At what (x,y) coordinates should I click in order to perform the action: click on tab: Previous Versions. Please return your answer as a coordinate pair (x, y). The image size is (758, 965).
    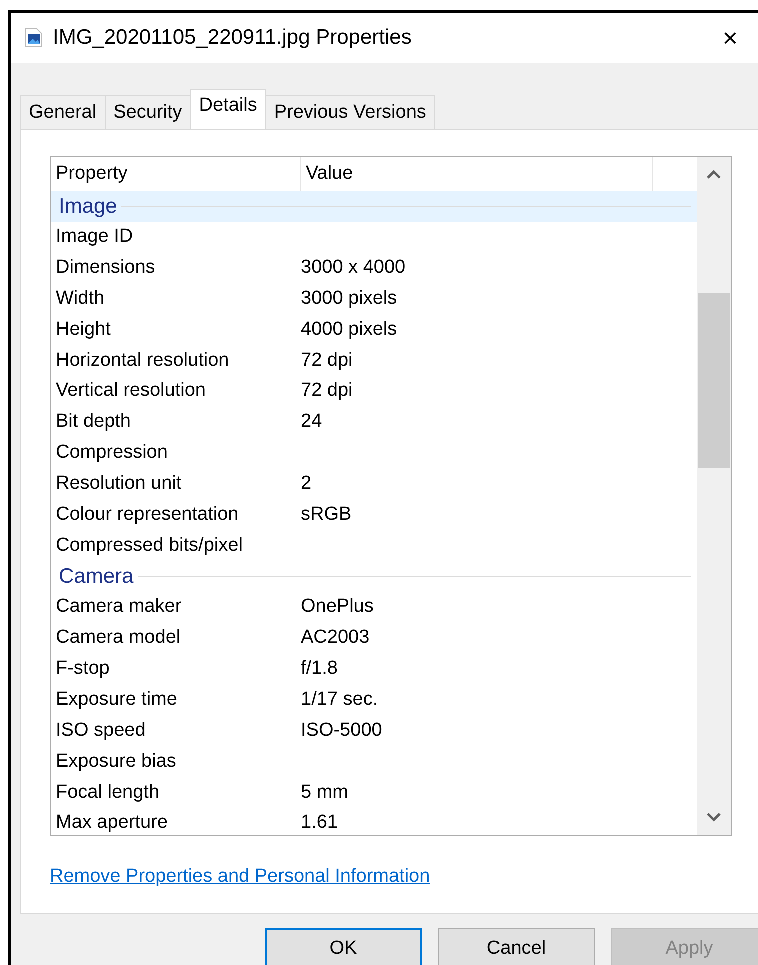
    Looking at the image, I should click on (350, 112).